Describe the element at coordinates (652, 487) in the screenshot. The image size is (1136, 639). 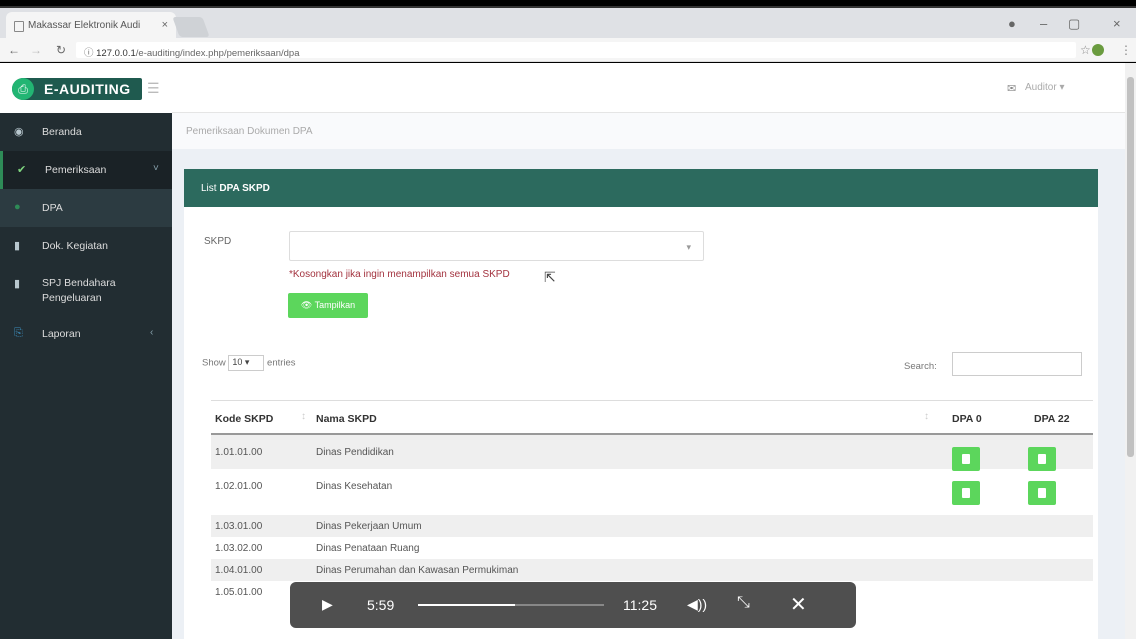
I see `table-row: 1.02.01.00 Dinas Kesehatan` at that location.